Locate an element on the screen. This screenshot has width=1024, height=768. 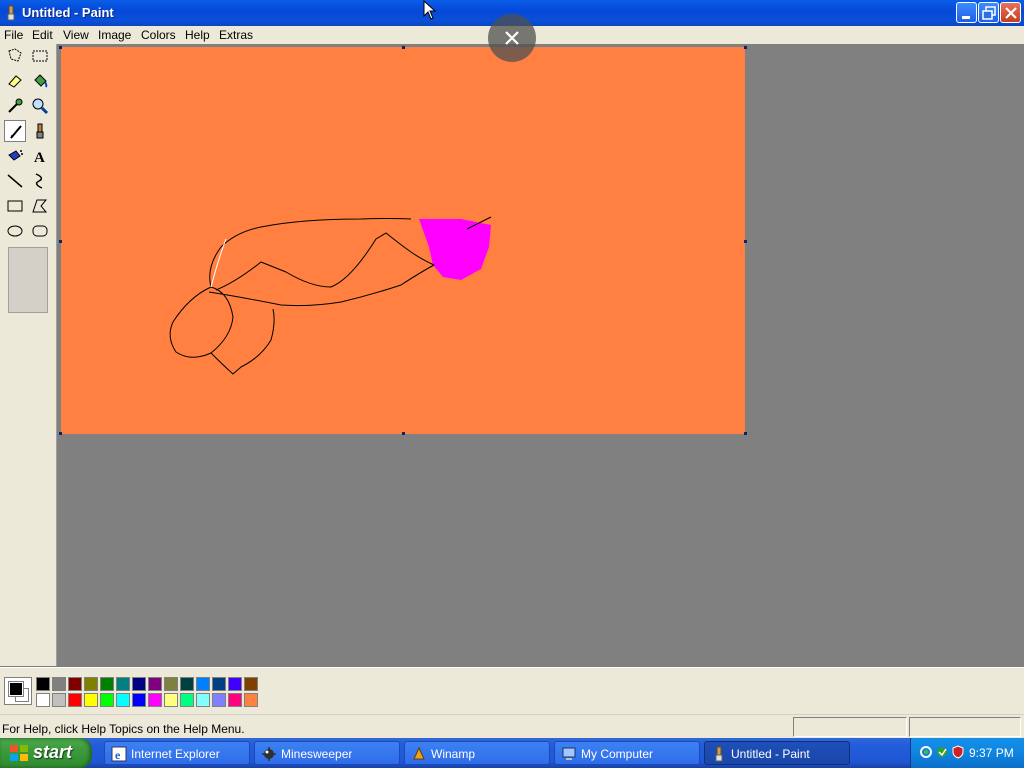
foreground-color-box is located at coordinates (16, 689).